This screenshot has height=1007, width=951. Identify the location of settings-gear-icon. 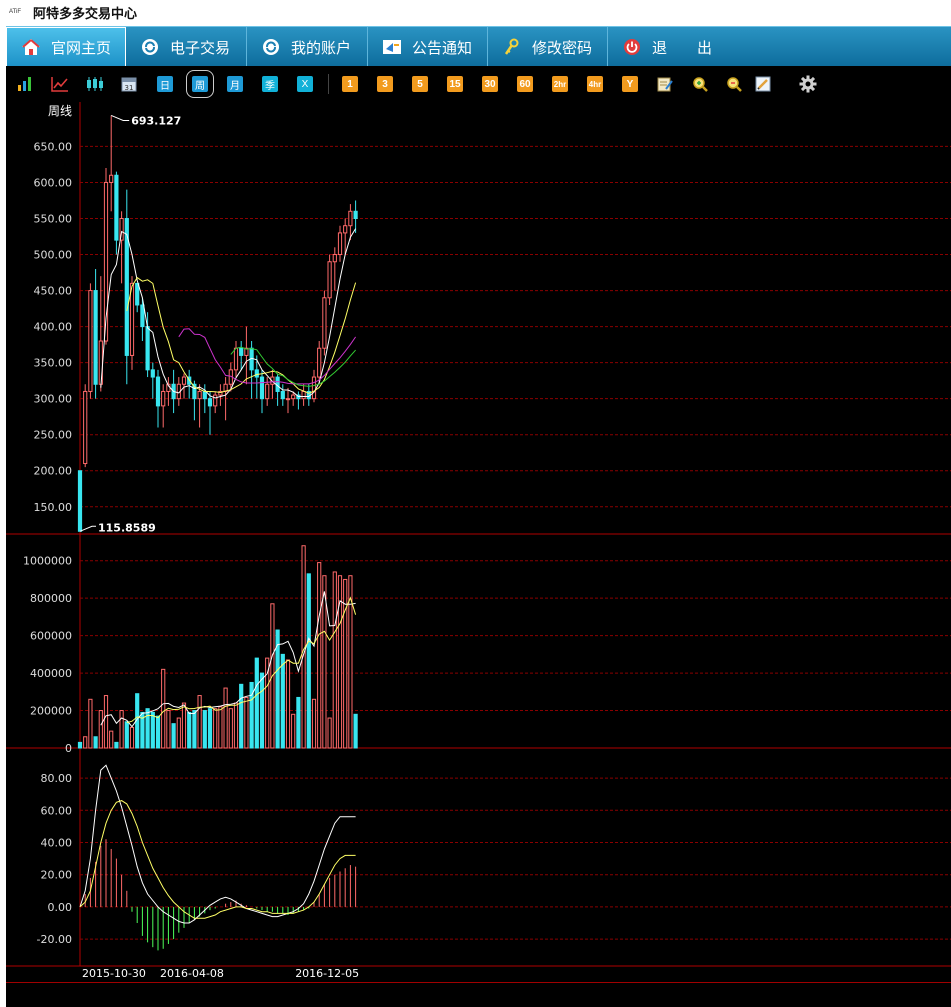
(808, 84).